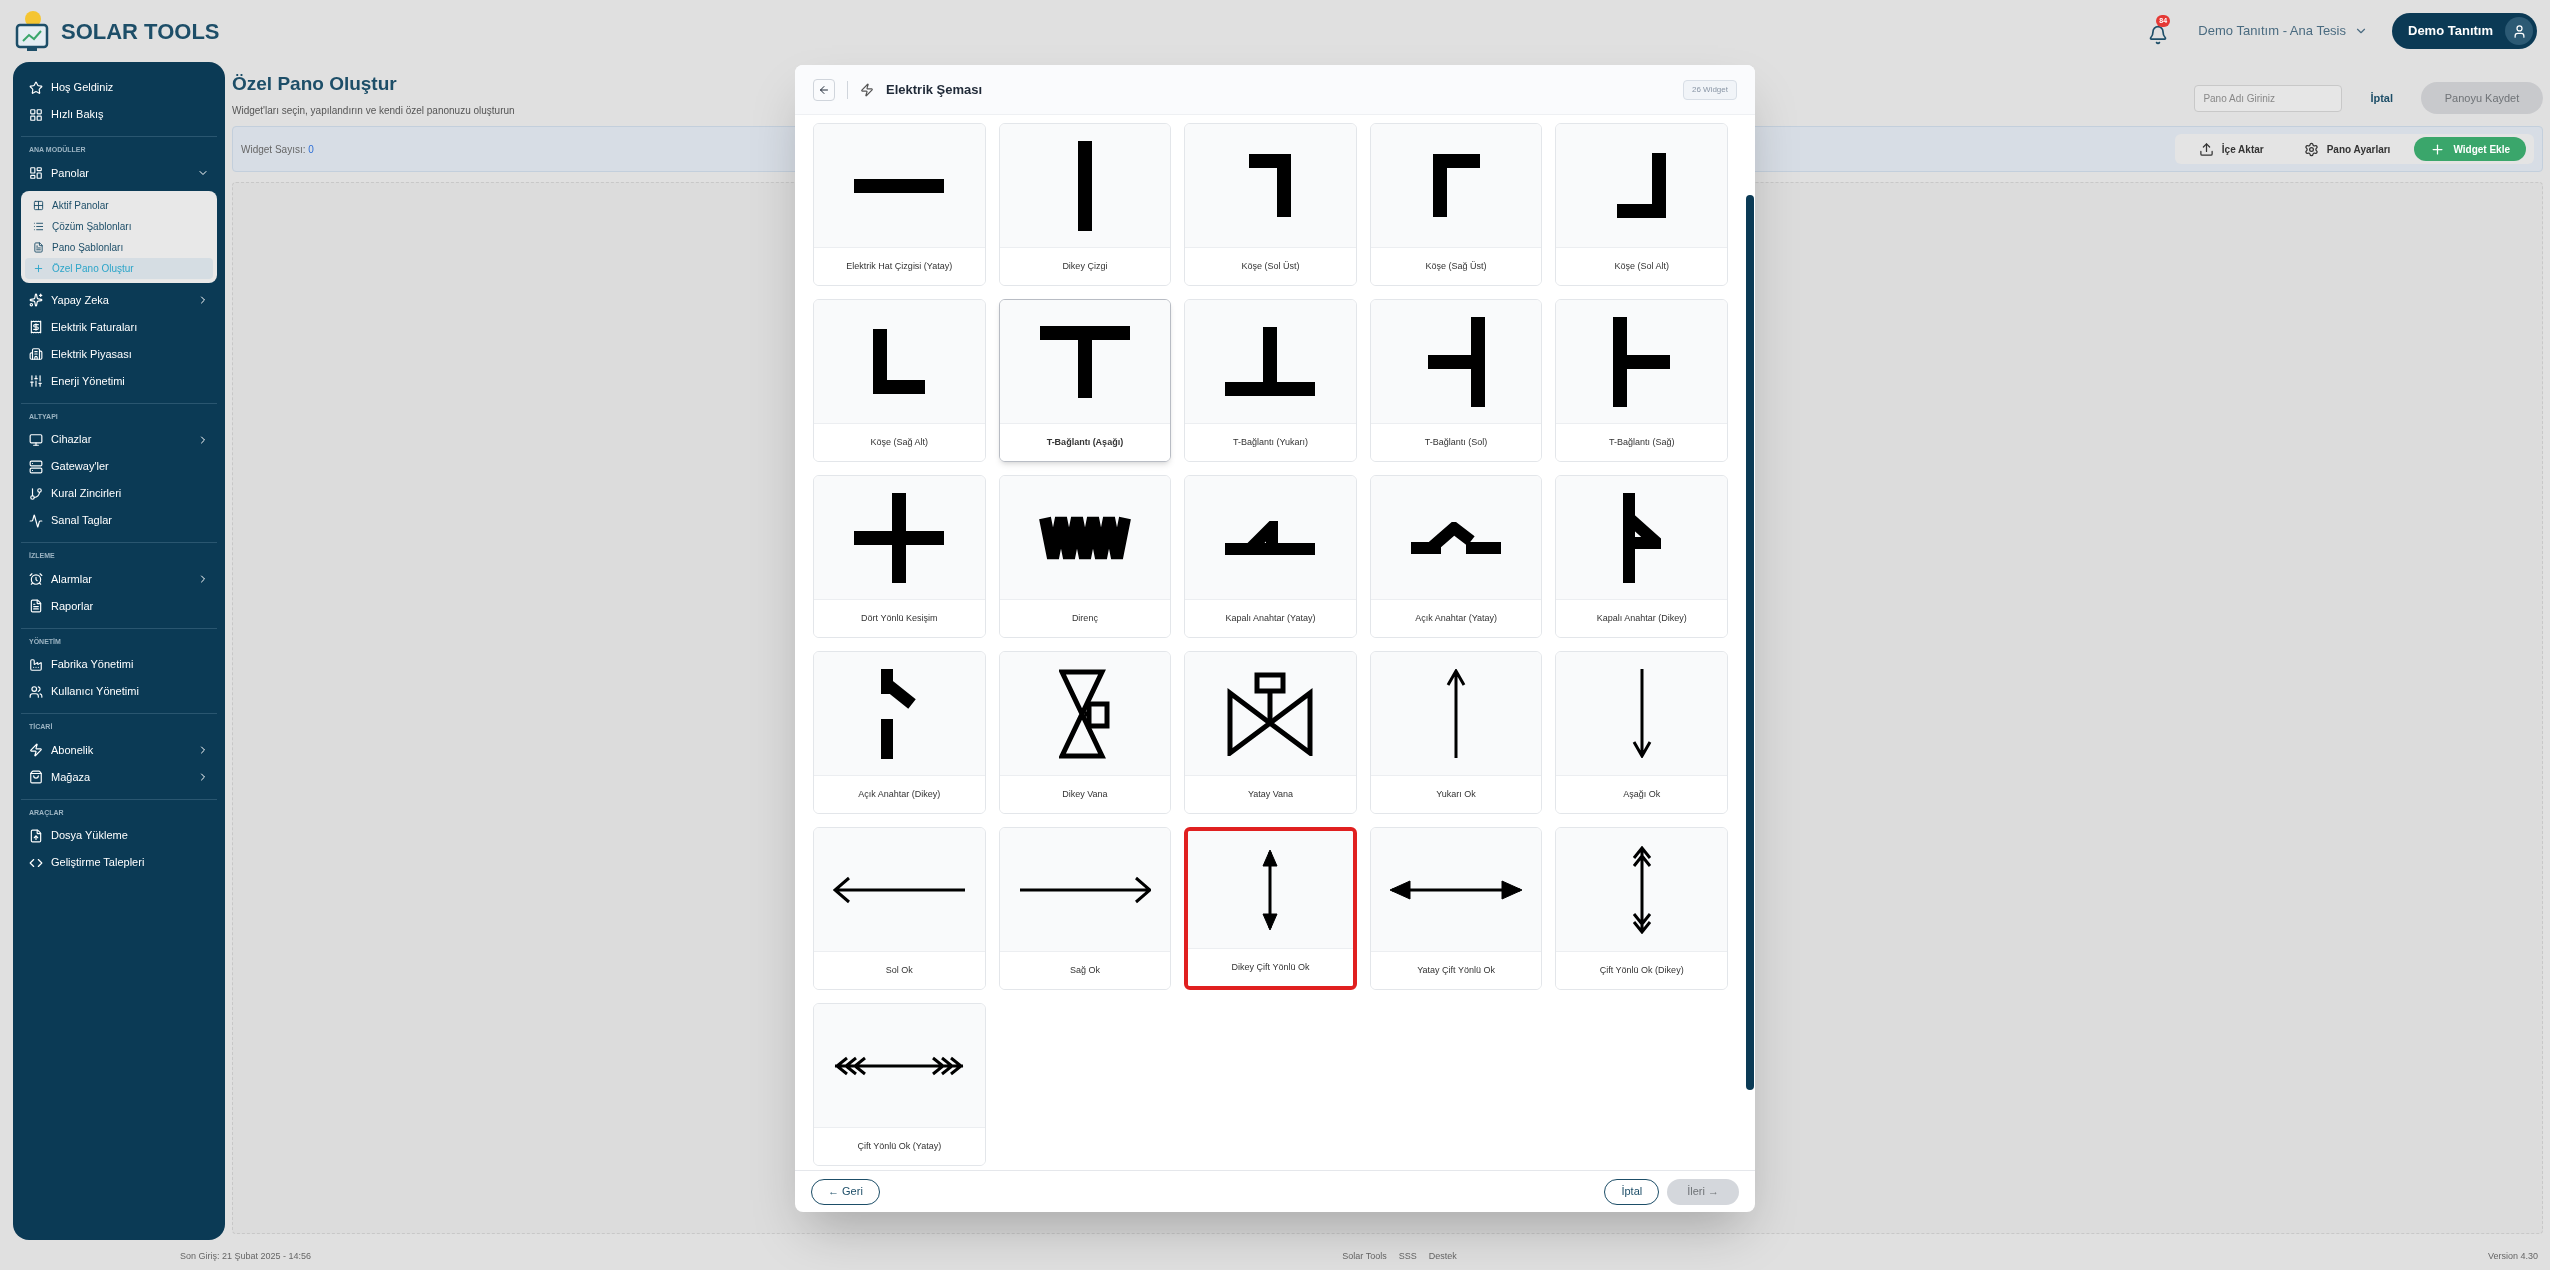  I want to click on star-icon, so click(36, 87).